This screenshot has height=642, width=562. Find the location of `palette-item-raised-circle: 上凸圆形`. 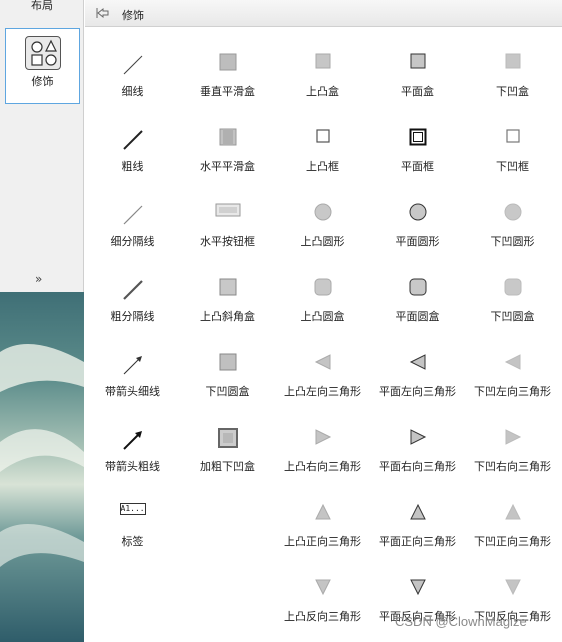

palette-item-raised-circle: 上凸圆形 is located at coordinates (322, 213).